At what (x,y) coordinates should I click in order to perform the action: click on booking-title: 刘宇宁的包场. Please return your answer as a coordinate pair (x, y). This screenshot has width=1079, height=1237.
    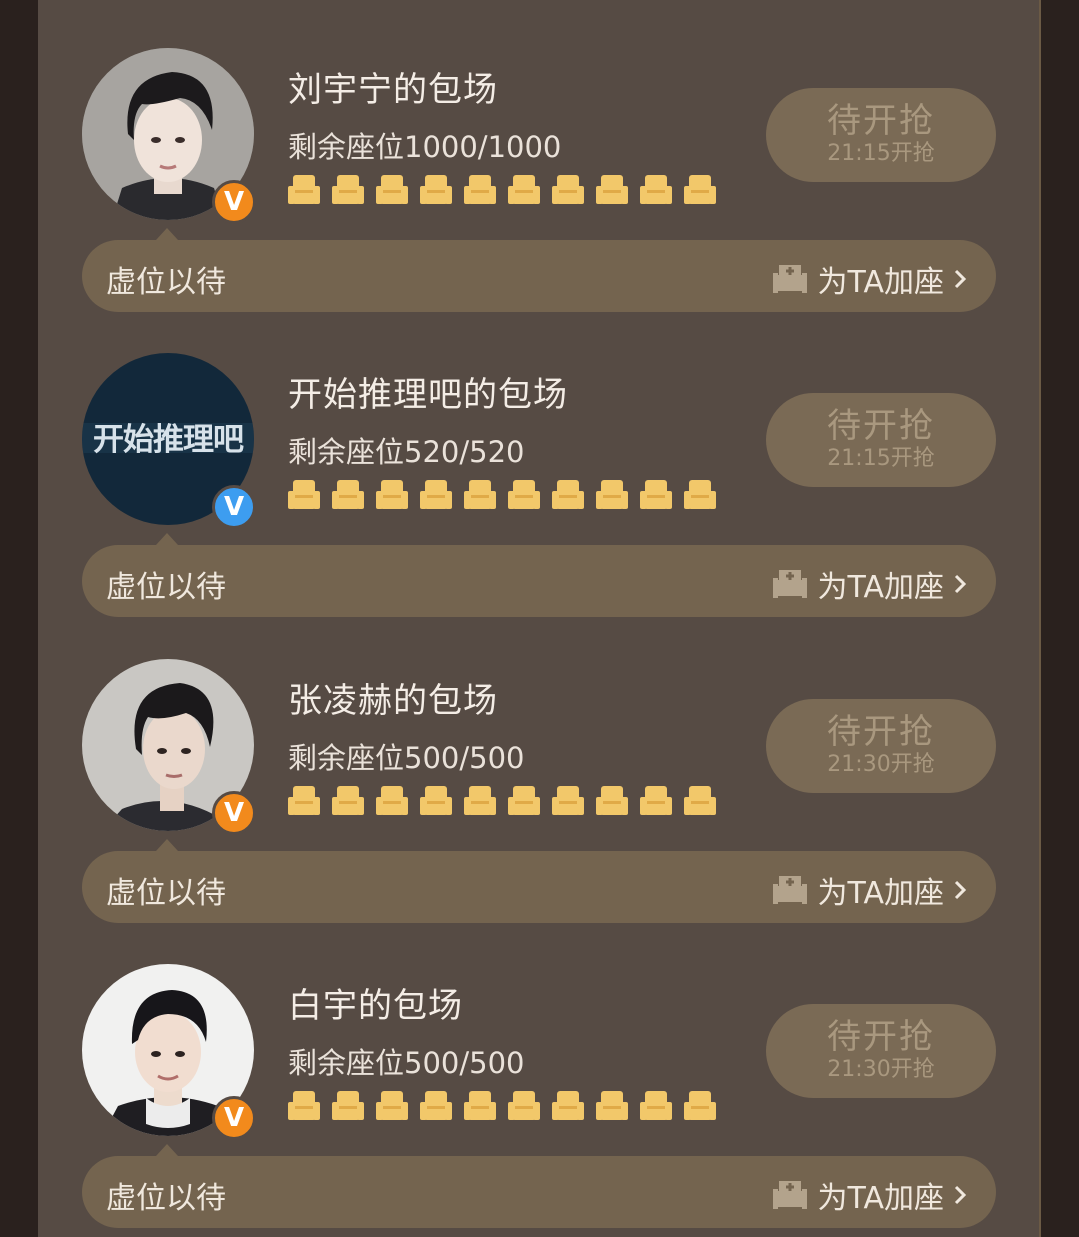
    Looking at the image, I should click on (393, 90).